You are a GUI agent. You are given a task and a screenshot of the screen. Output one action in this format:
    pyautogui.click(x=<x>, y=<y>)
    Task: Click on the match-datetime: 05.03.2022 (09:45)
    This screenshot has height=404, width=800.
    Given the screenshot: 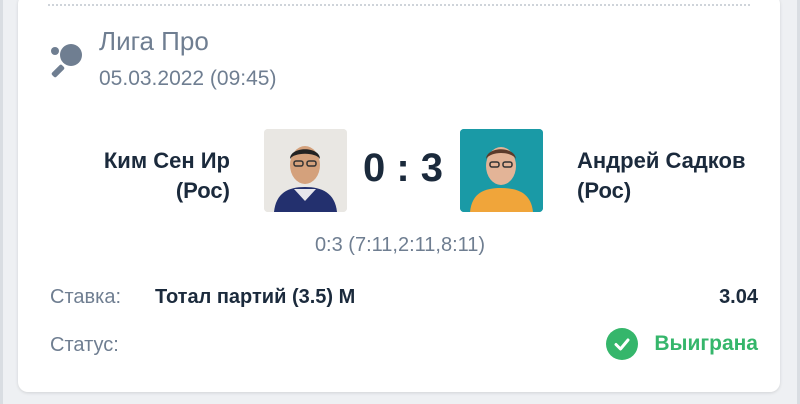 What is the action you would take?
    pyautogui.click(x=188, y=78)
    